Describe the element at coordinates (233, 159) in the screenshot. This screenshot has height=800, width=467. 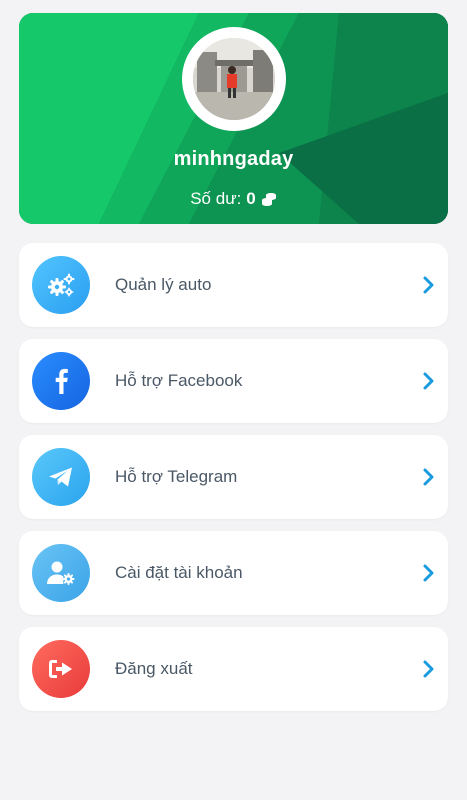
I see `username: minhngaday` at that location.